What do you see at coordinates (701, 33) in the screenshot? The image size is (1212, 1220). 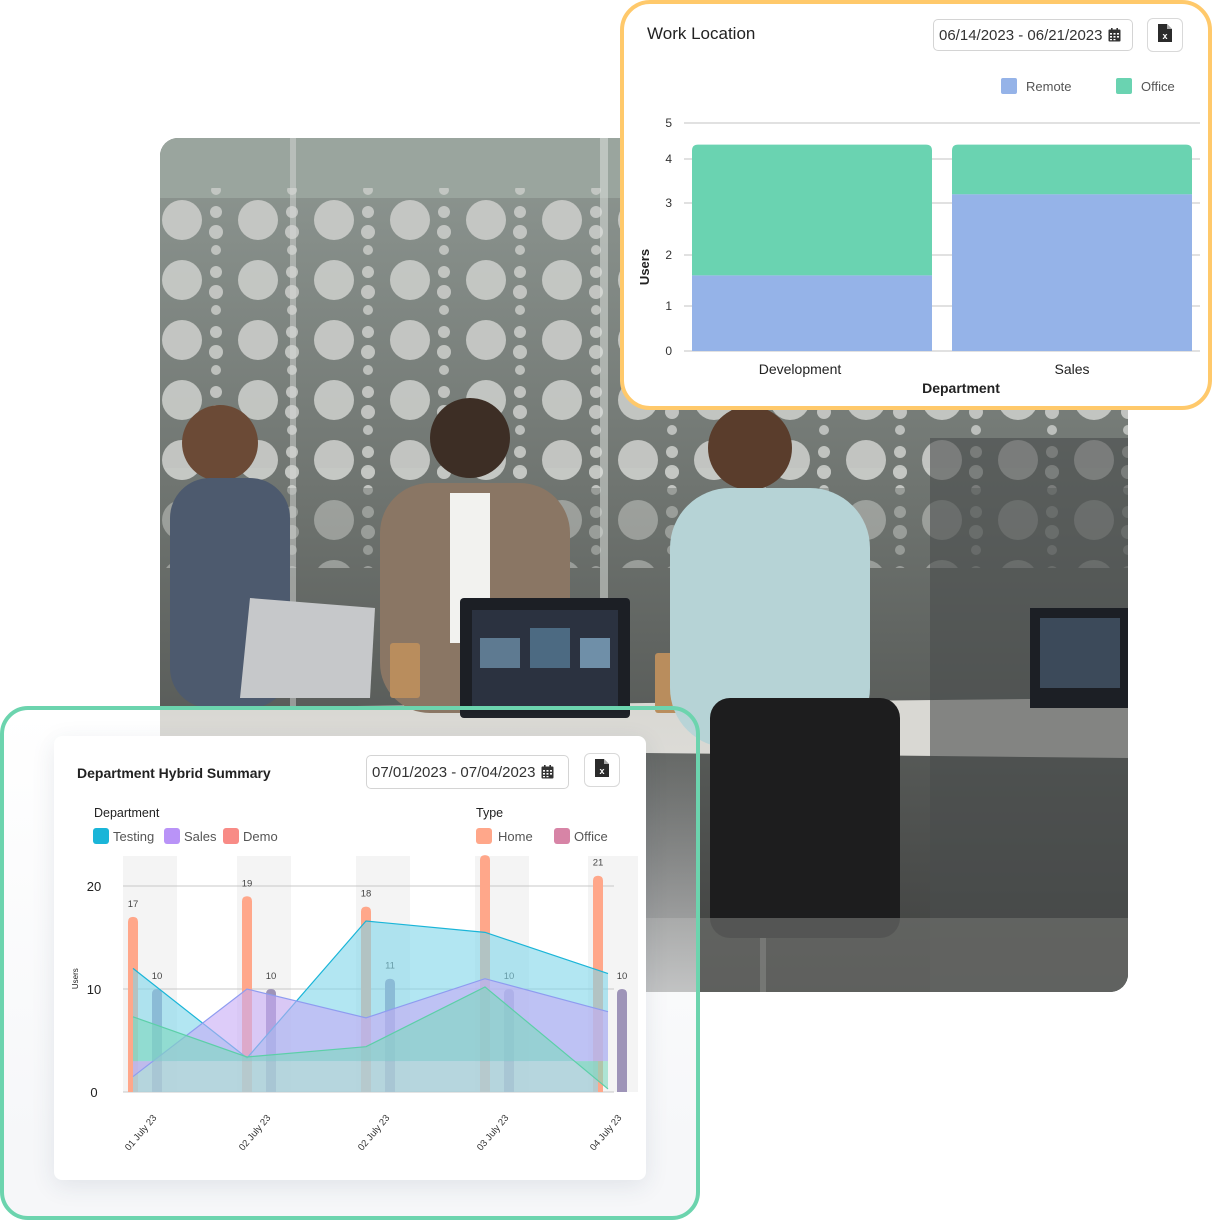 I see `work-location-title: Work Location` at bounding box center [701, 33].